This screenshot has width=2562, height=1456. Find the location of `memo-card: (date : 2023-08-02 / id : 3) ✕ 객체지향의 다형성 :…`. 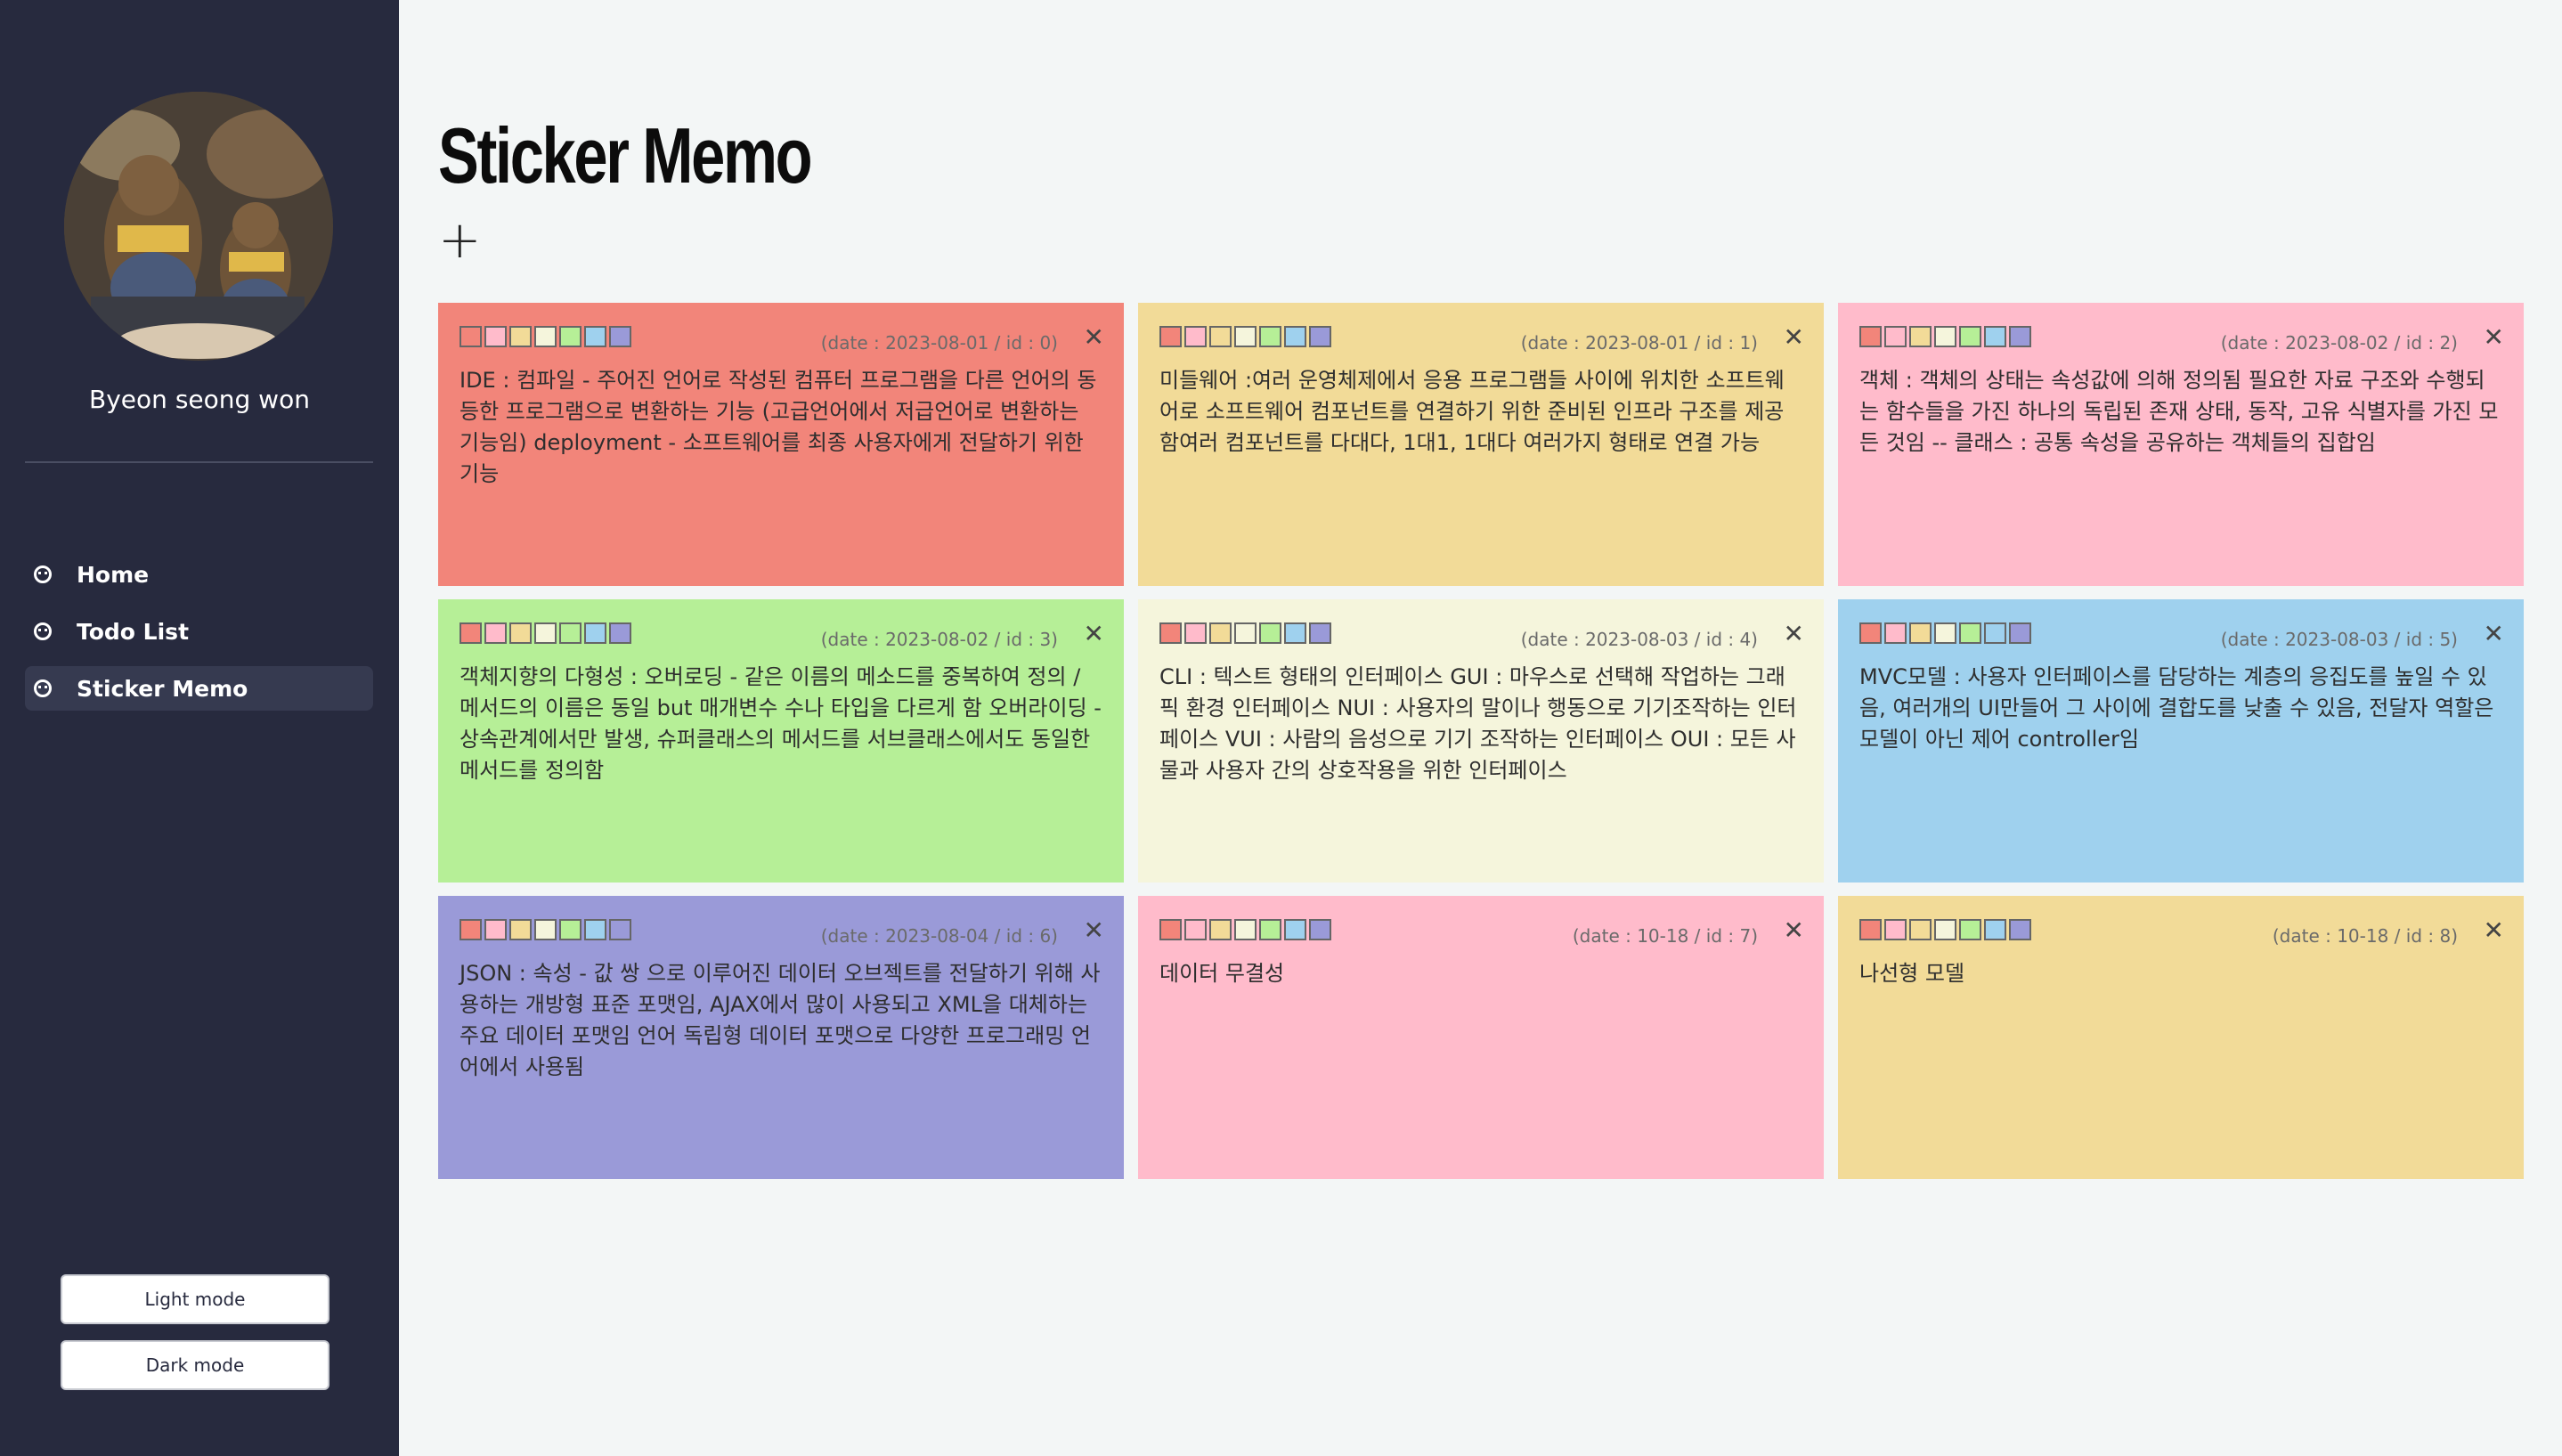

memo-card: (date : 2023-08-02 / id : 3) ✕ 객체지향의 다형성 :… is located at coordinates (781, 741).